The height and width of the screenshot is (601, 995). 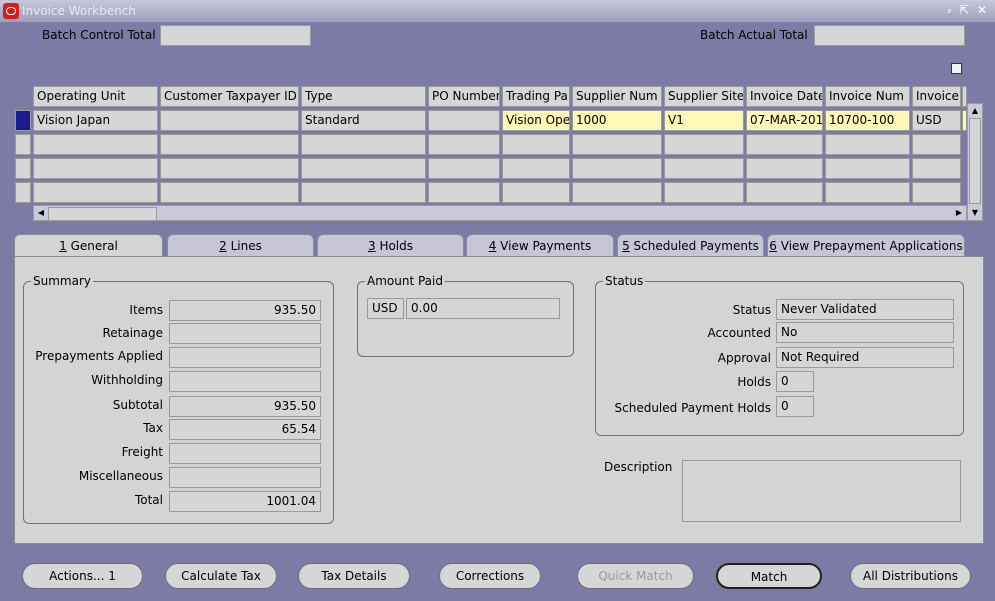 What do you see at coordinates (102, 214) in the screenshot?
I see `horizontal-scroll-thumb` at bounding box center [102, 214].